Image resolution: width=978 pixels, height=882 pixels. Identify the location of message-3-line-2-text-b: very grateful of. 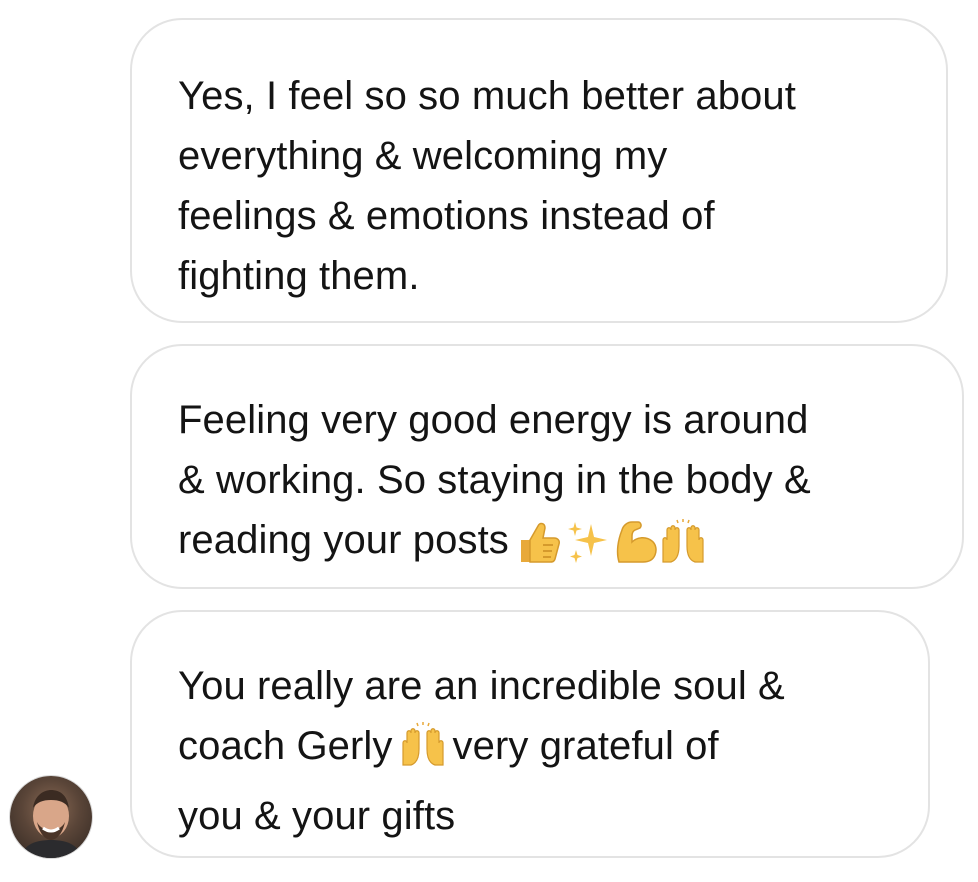
(585, 746).